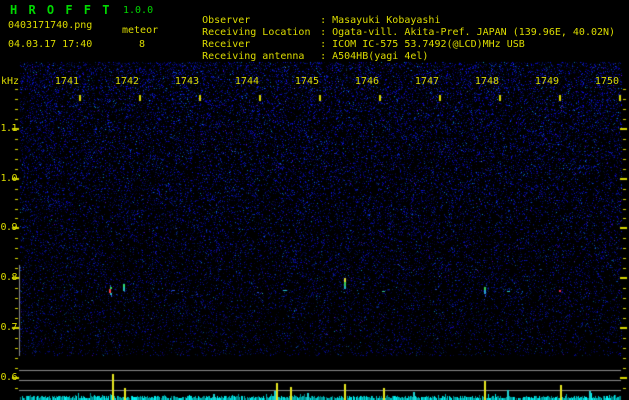 The height and width of the screenshot is (400, 629). What do you see at coordinates (186, 81) in the screenshot?
I see `time-tick-label: 1743` at bounding box center [186, 81].